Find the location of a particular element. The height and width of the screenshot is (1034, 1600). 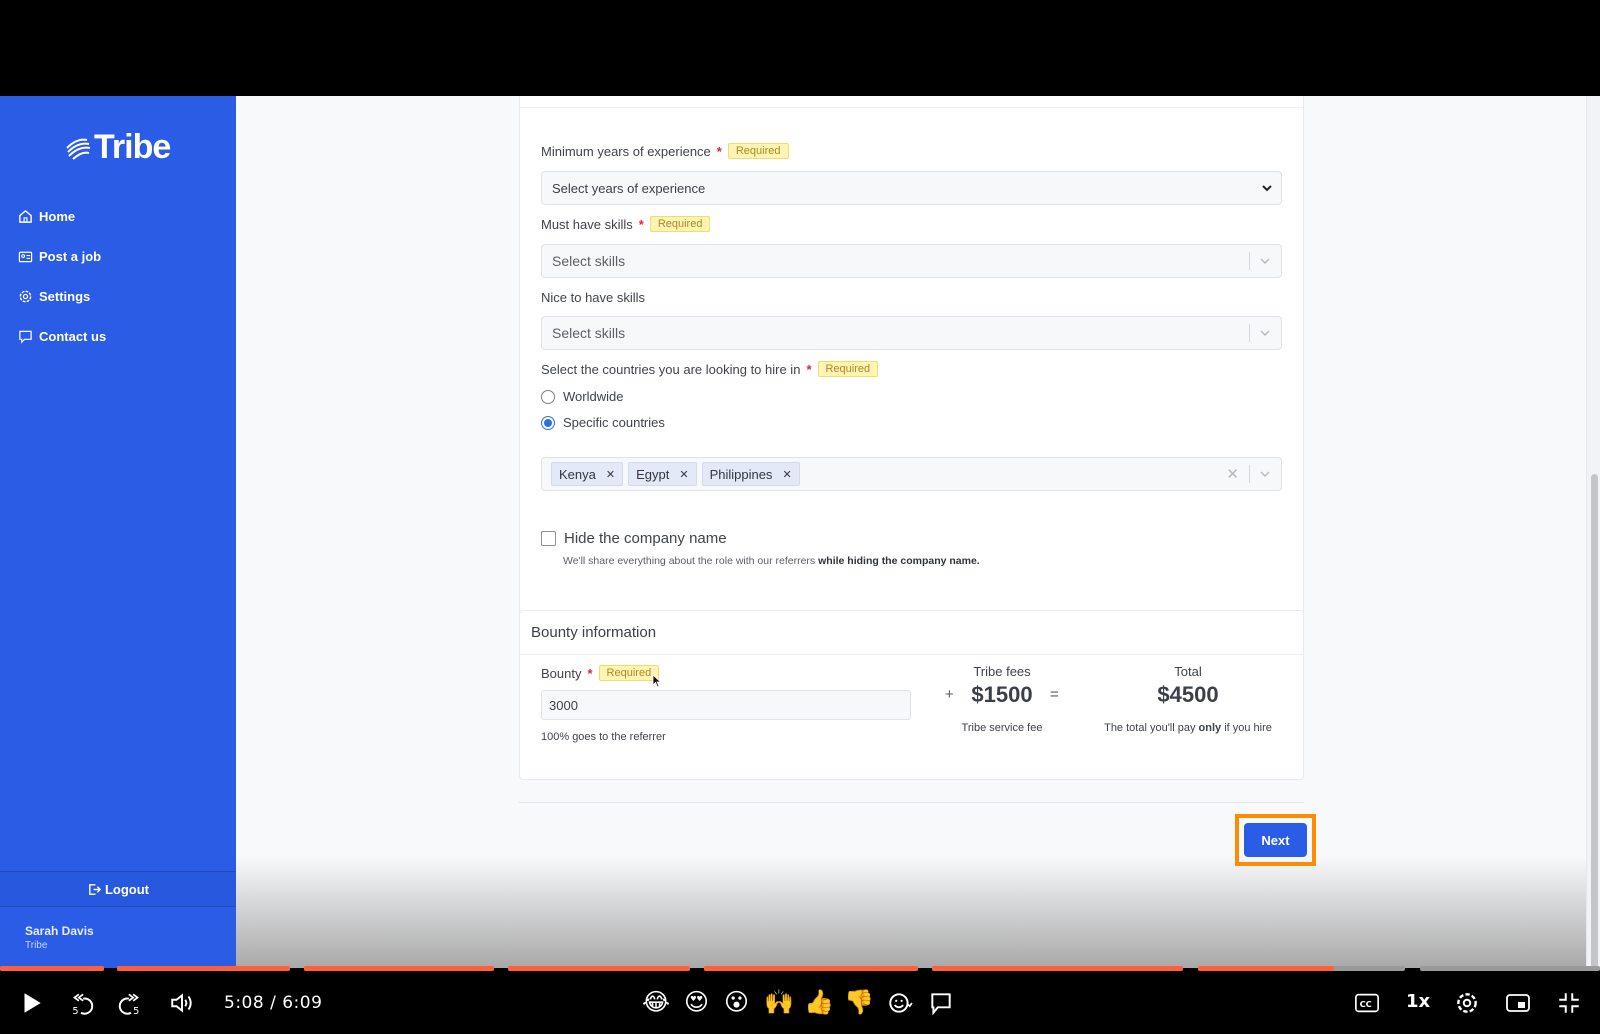

hide-company-checkbox-row: Hide the company name is located at coordinates (634, 538).